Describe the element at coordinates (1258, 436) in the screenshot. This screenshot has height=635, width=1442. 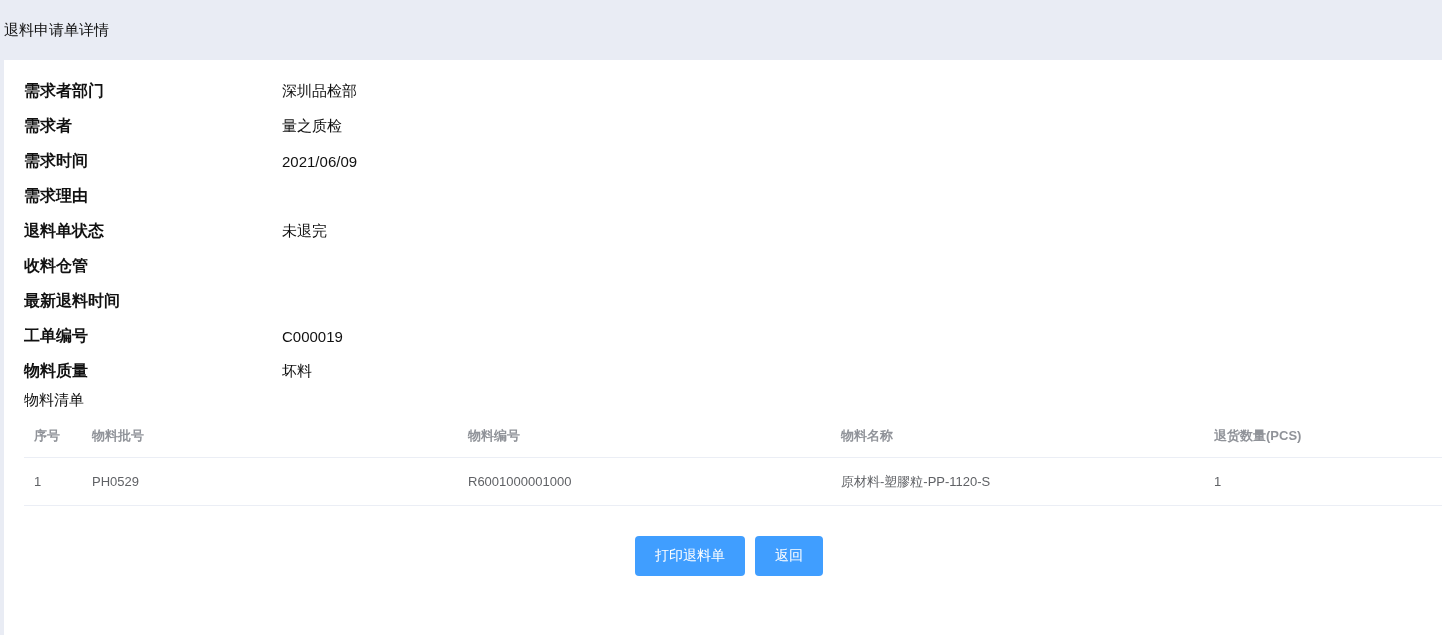
I see `column-header: 退货数量(PCS)` at that location.